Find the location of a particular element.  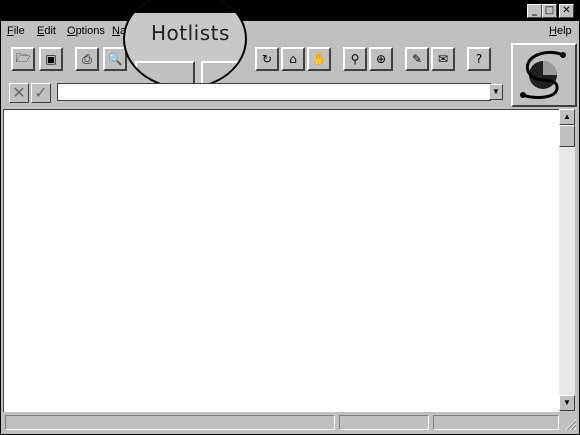

menu-help: Help is located at coordinates (560, 31).